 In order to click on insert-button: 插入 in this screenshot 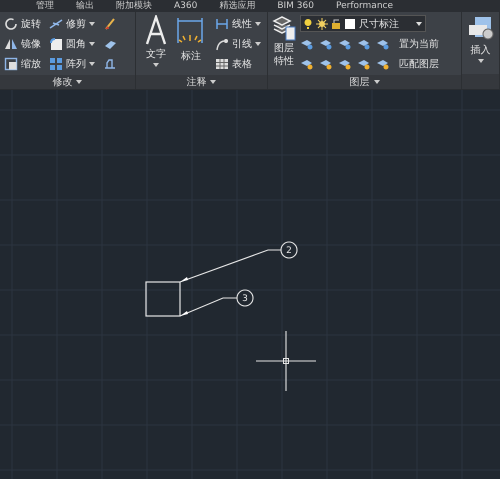, I will do `click(480, 39)`.